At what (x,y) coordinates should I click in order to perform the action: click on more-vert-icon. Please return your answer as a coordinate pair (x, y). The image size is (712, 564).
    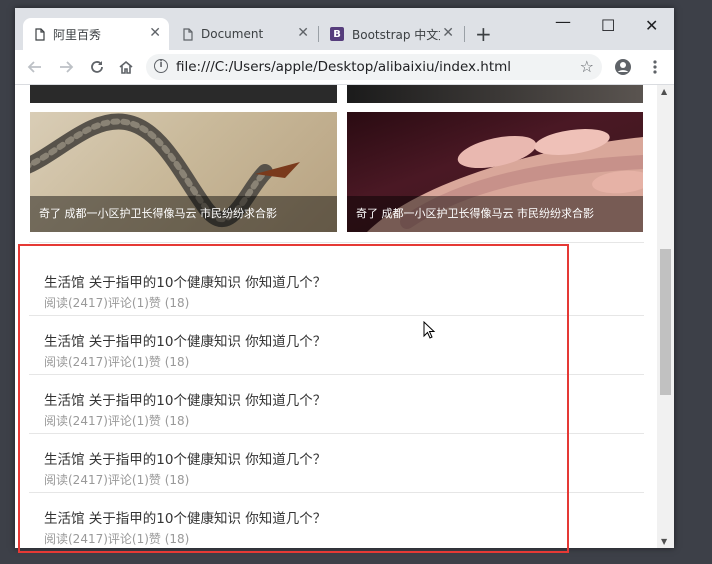
    Looking at the image, I should click on (655, 67).